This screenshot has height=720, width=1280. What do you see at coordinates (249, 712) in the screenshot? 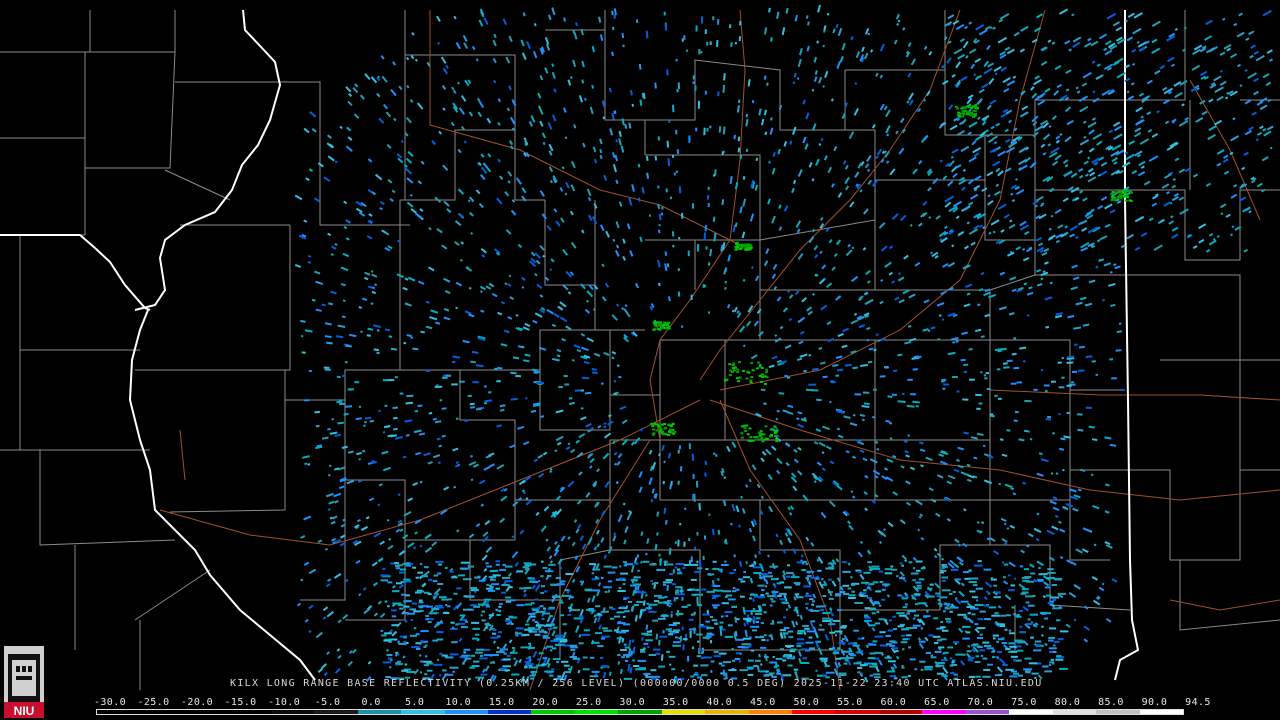
I see `scale-segment` at bounding box center [249, 712].